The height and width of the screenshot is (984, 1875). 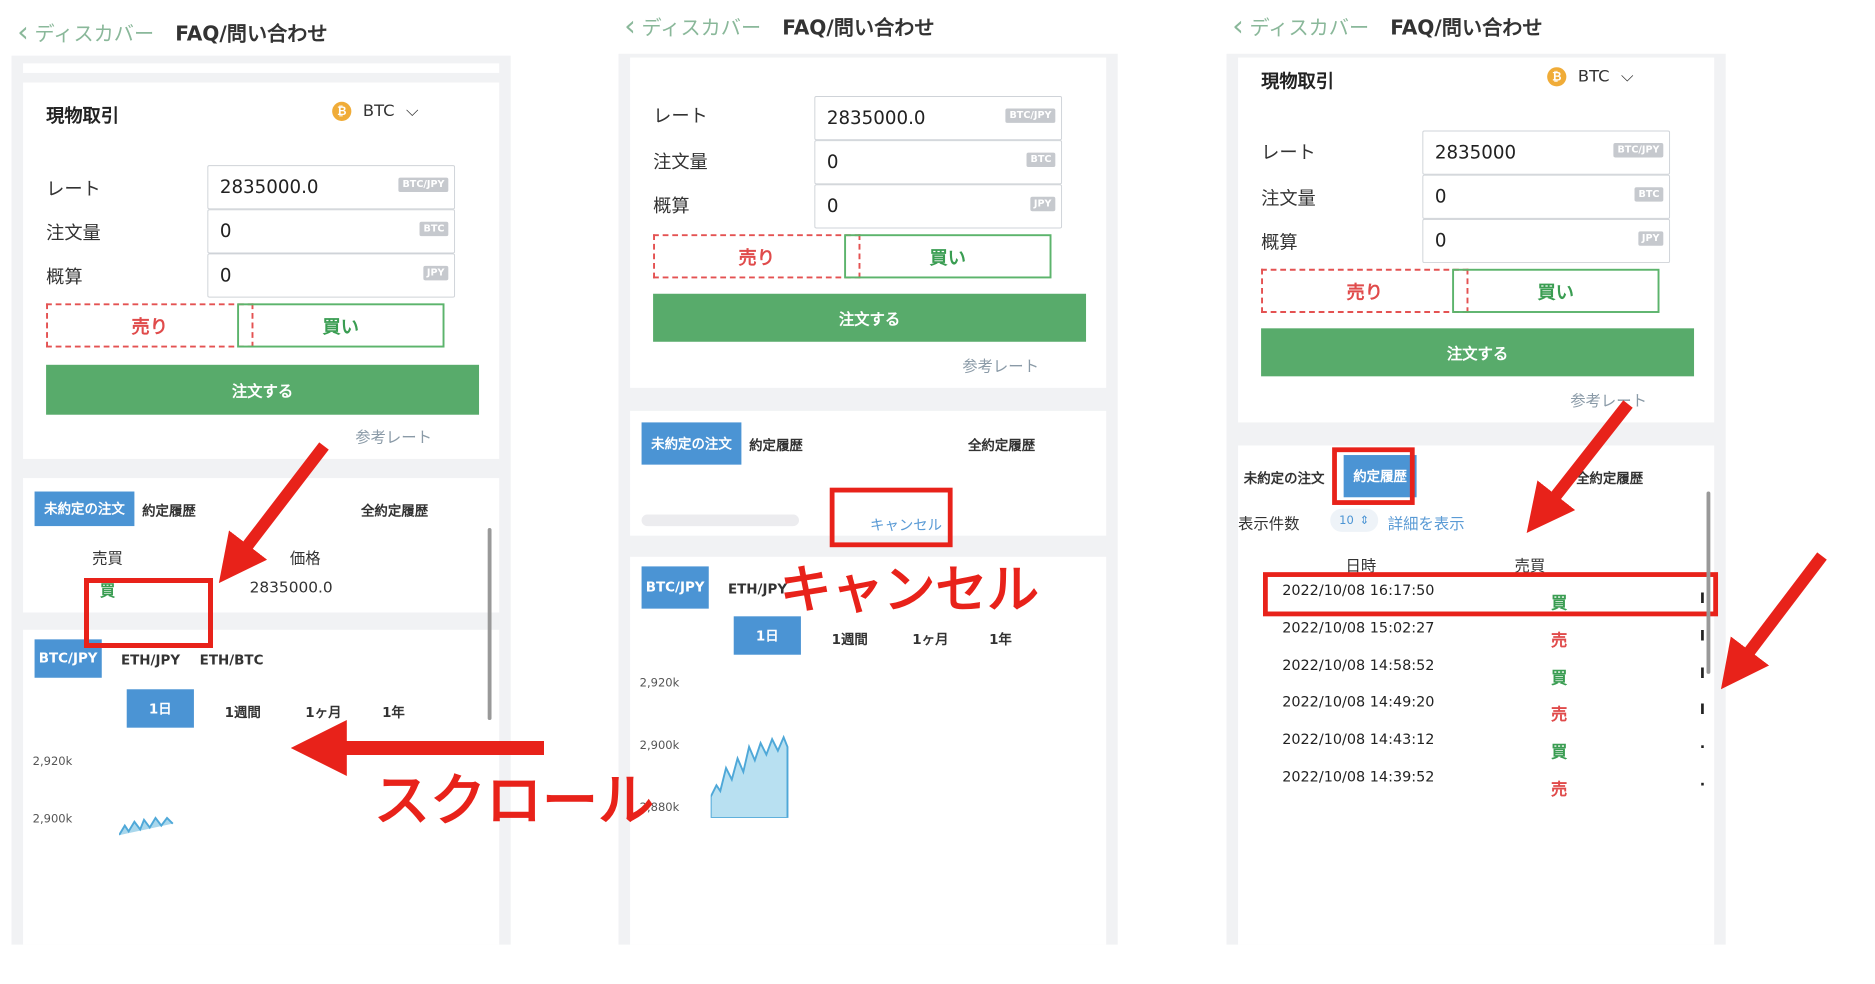 What do you see at coordinates (675, 587) in the screenshot?
I see `pair-btcjpy: BTC/JPY` at bounding box center [675, 587].